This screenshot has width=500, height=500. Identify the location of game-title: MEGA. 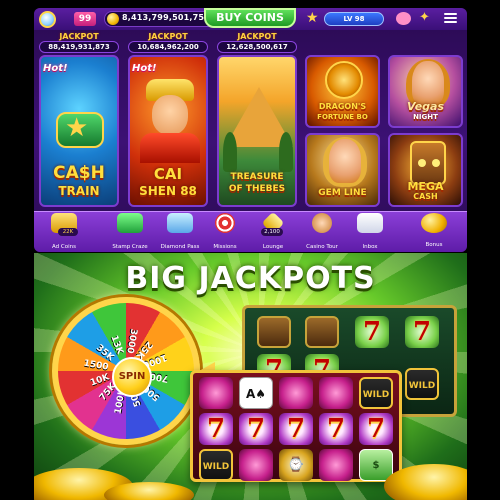
(425, 186).